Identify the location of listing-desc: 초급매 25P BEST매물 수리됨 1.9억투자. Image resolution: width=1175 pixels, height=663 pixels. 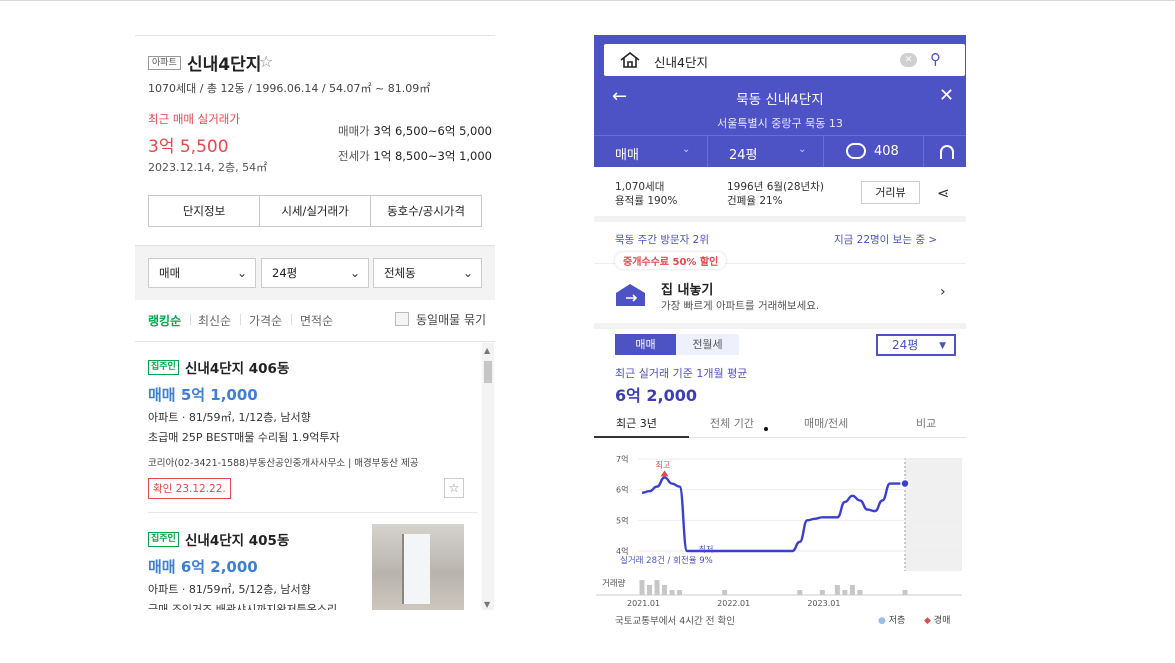
(244, 437).